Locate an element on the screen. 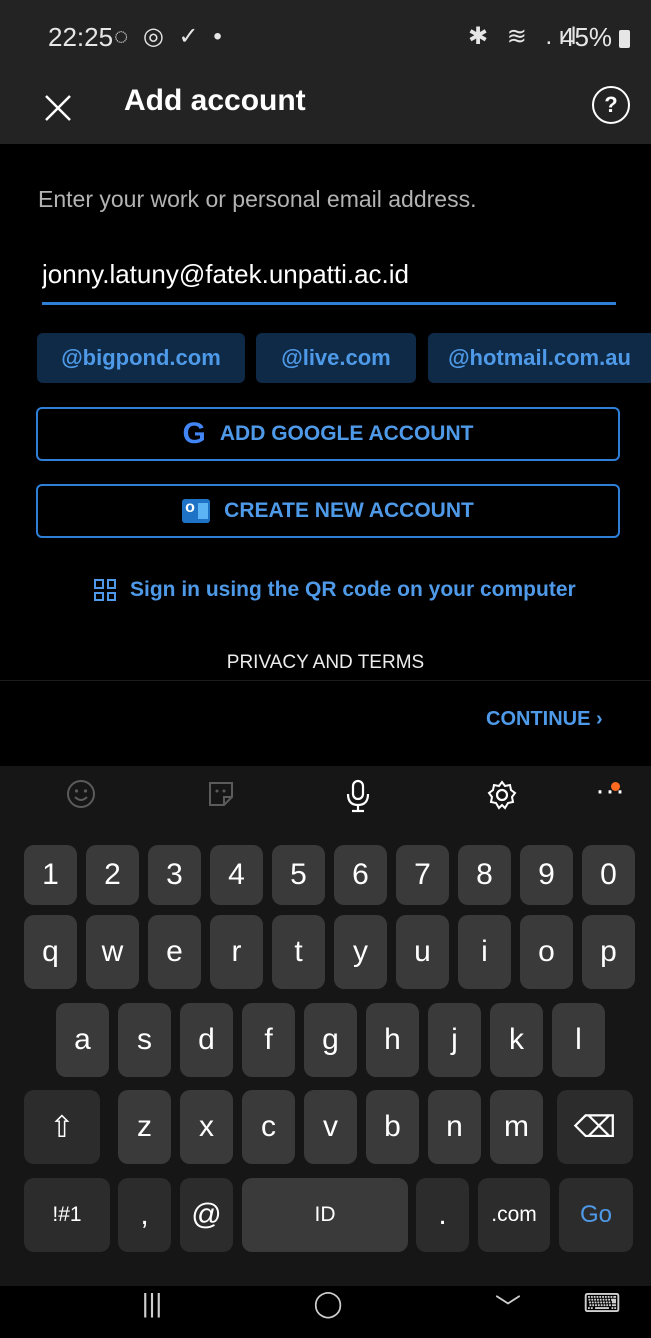 Image resolution: width=651 pixels, height=1338 pixels. key-number: 0 is located at coordinates (608, 875).